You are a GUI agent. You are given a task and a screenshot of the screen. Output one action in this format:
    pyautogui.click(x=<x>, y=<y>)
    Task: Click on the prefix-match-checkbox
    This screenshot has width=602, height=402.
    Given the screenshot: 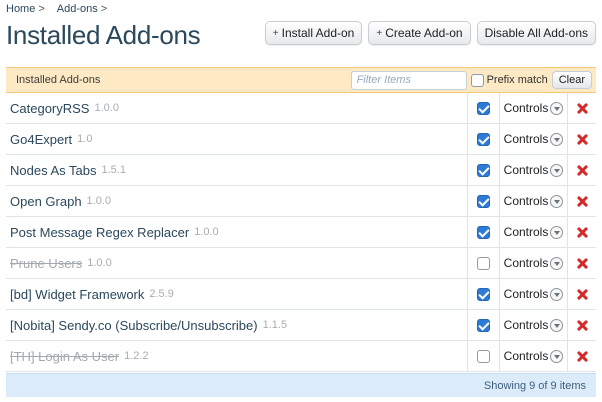 What is the action you would take?
    pyautogui.click(x=477, y=80)
    